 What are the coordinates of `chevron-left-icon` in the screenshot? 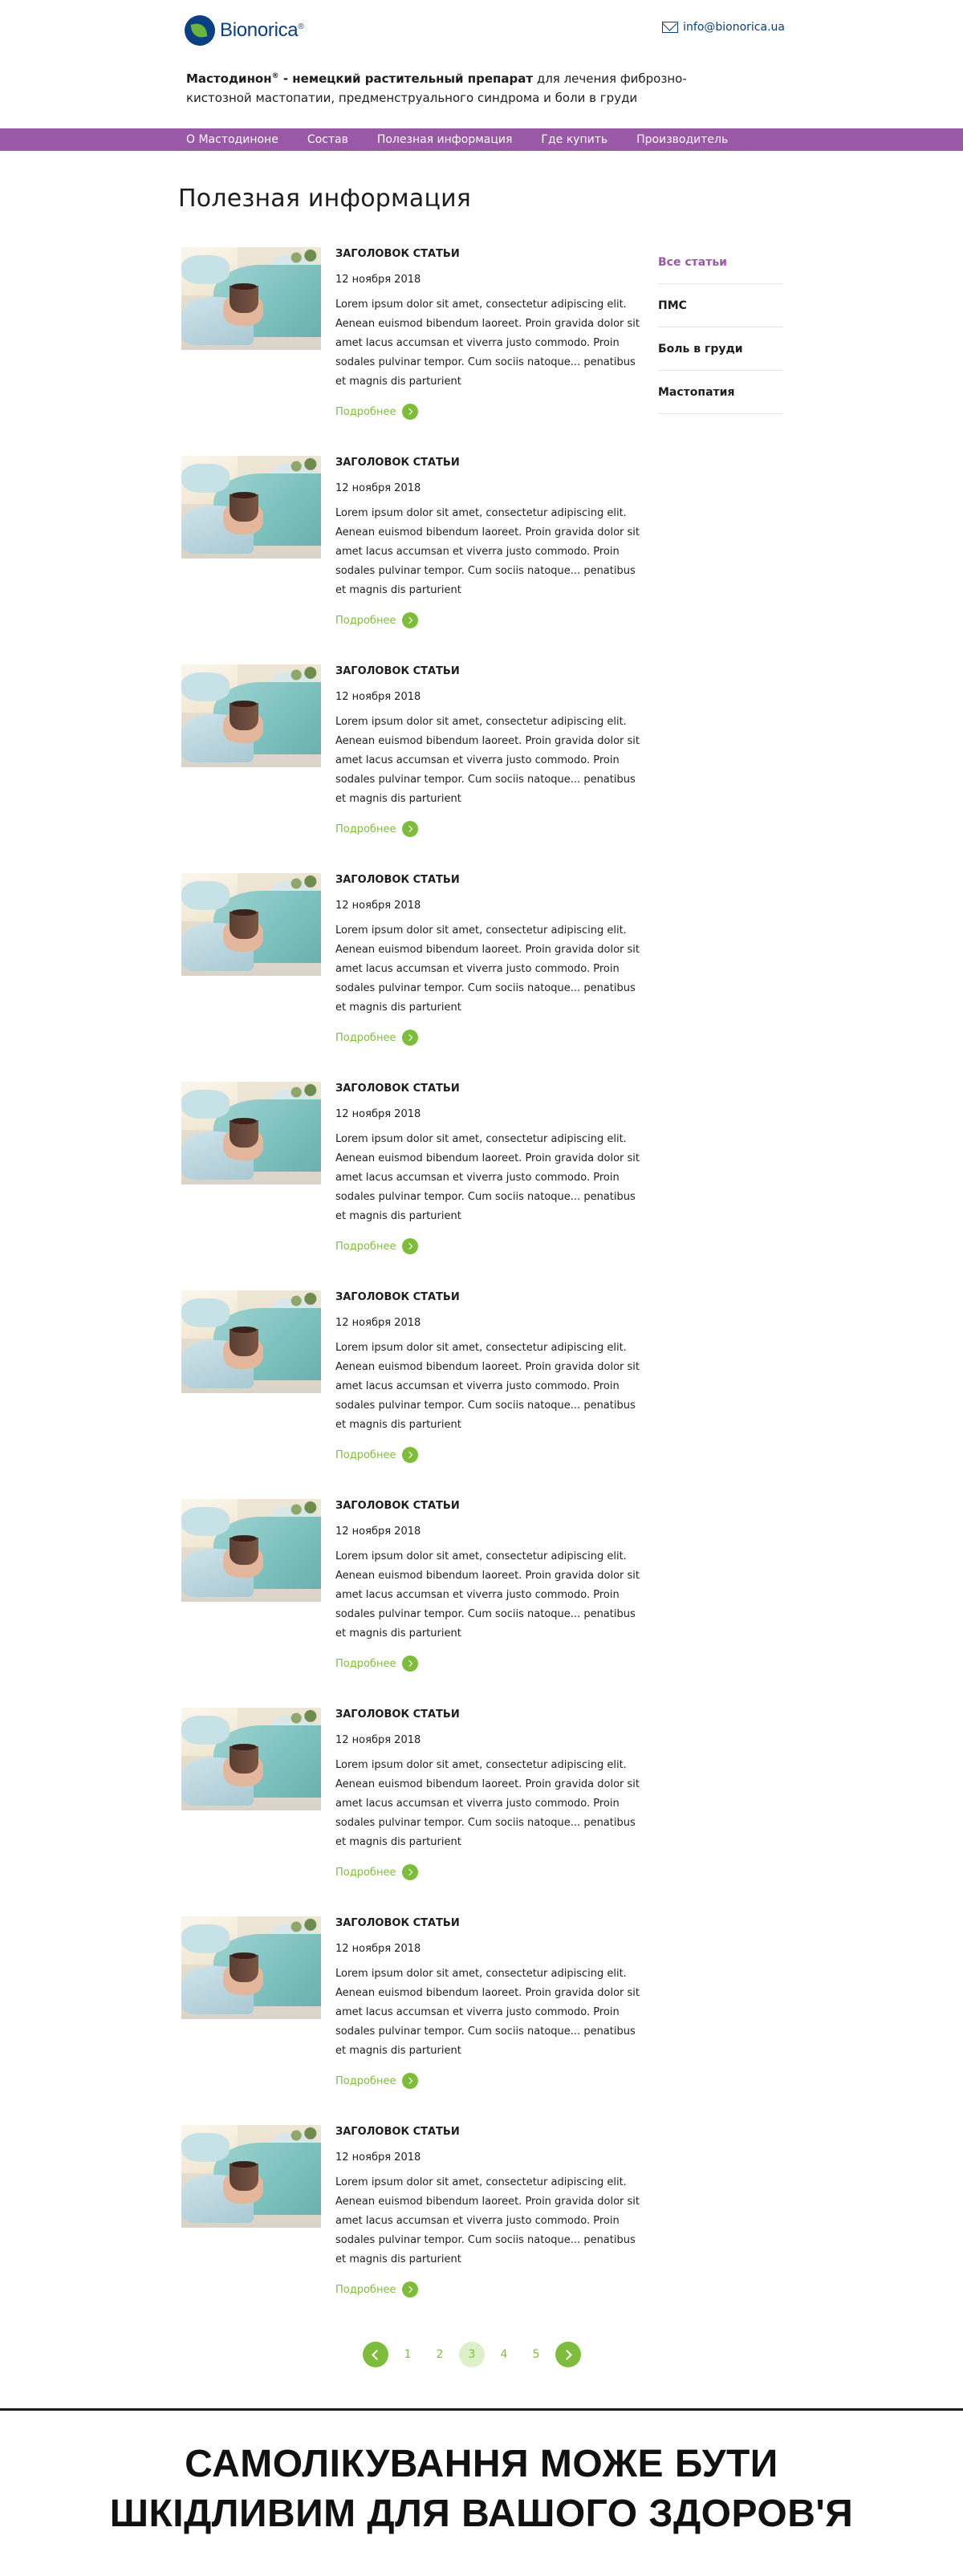 It's located at (375, 2354).